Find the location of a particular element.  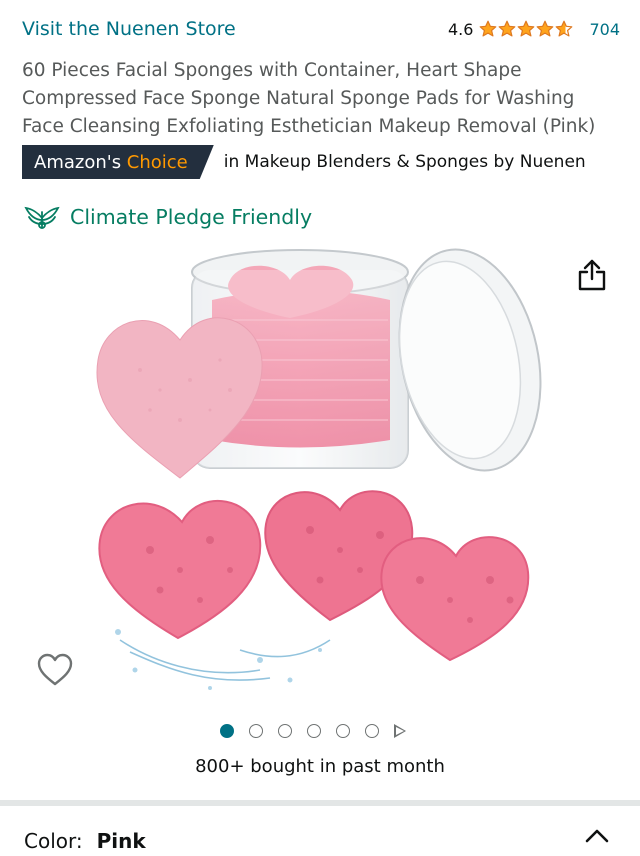

star-half-icon is located at coordinates (564, 28).